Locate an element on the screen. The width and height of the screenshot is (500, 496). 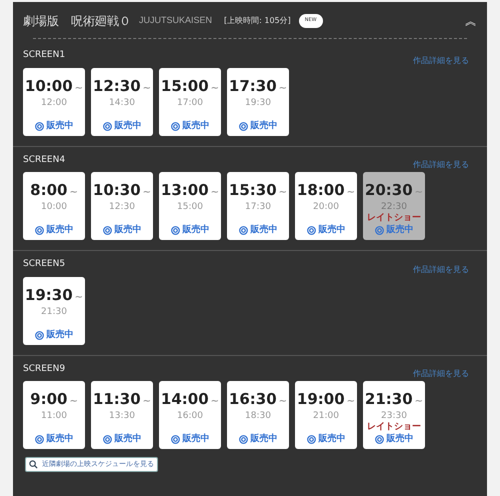
showtime-card: 16:30~ 18:30 販売中 is located at coordinates (258, 415).